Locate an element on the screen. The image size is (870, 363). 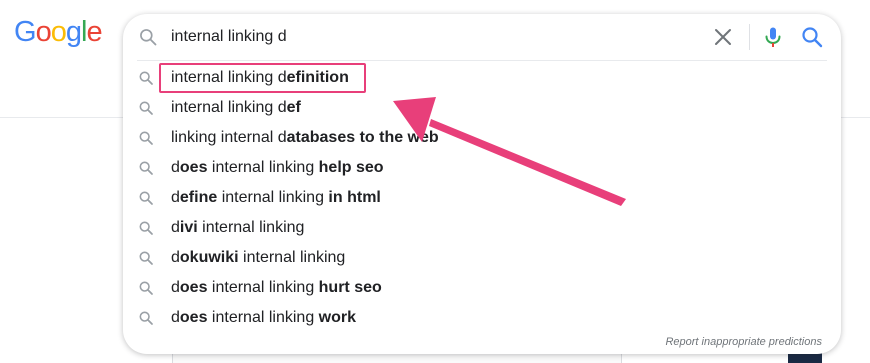
suggestion-completion: work is located at coordinates (337, 317).